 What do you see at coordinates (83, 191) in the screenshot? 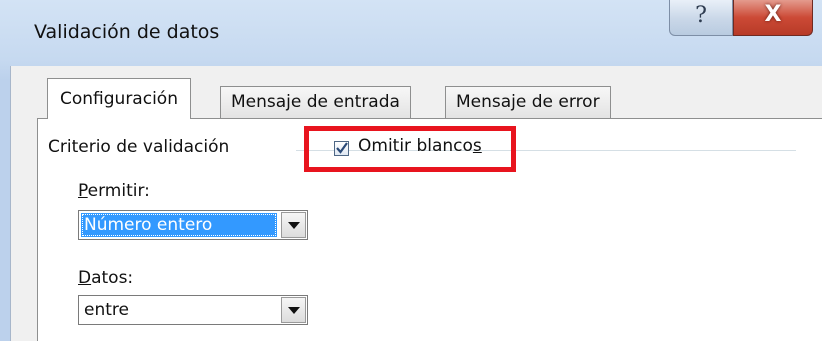
I see `allow-label-mnemonic: P` at bounding box center [83, 191].